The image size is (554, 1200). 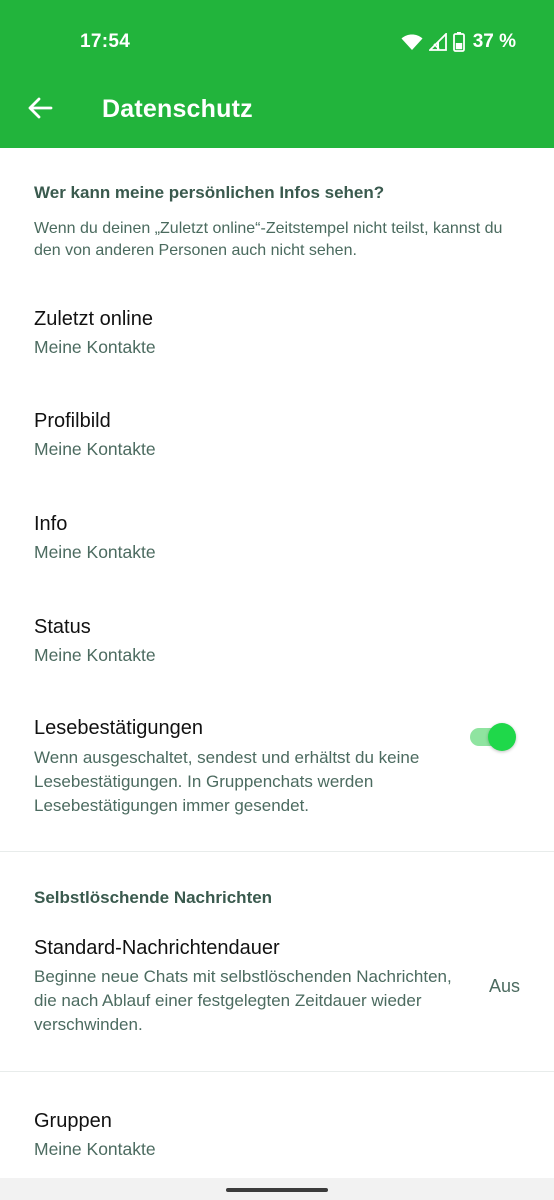 What do you see at coordinates (73, 1121) in the screenshot?
I see `setting-title: Gruppen` at bounding box center [73, 1121].